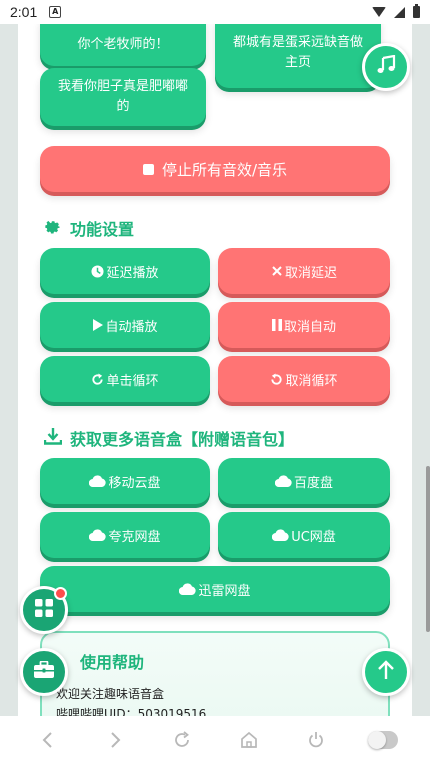 This screenshot has height=764, width=430. Describe the element at coordinates (313, 483) in the screenshot. I see `baidu-pan-label: 百度盘` at that location.